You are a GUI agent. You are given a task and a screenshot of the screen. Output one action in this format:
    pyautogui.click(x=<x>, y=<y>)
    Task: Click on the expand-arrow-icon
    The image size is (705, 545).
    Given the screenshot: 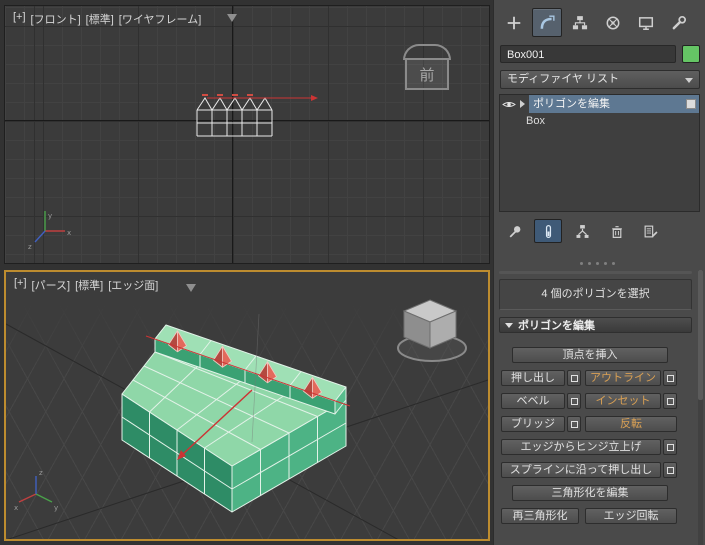 What is the action you would take?
    pyautogui.click(x=522, y=104)
    